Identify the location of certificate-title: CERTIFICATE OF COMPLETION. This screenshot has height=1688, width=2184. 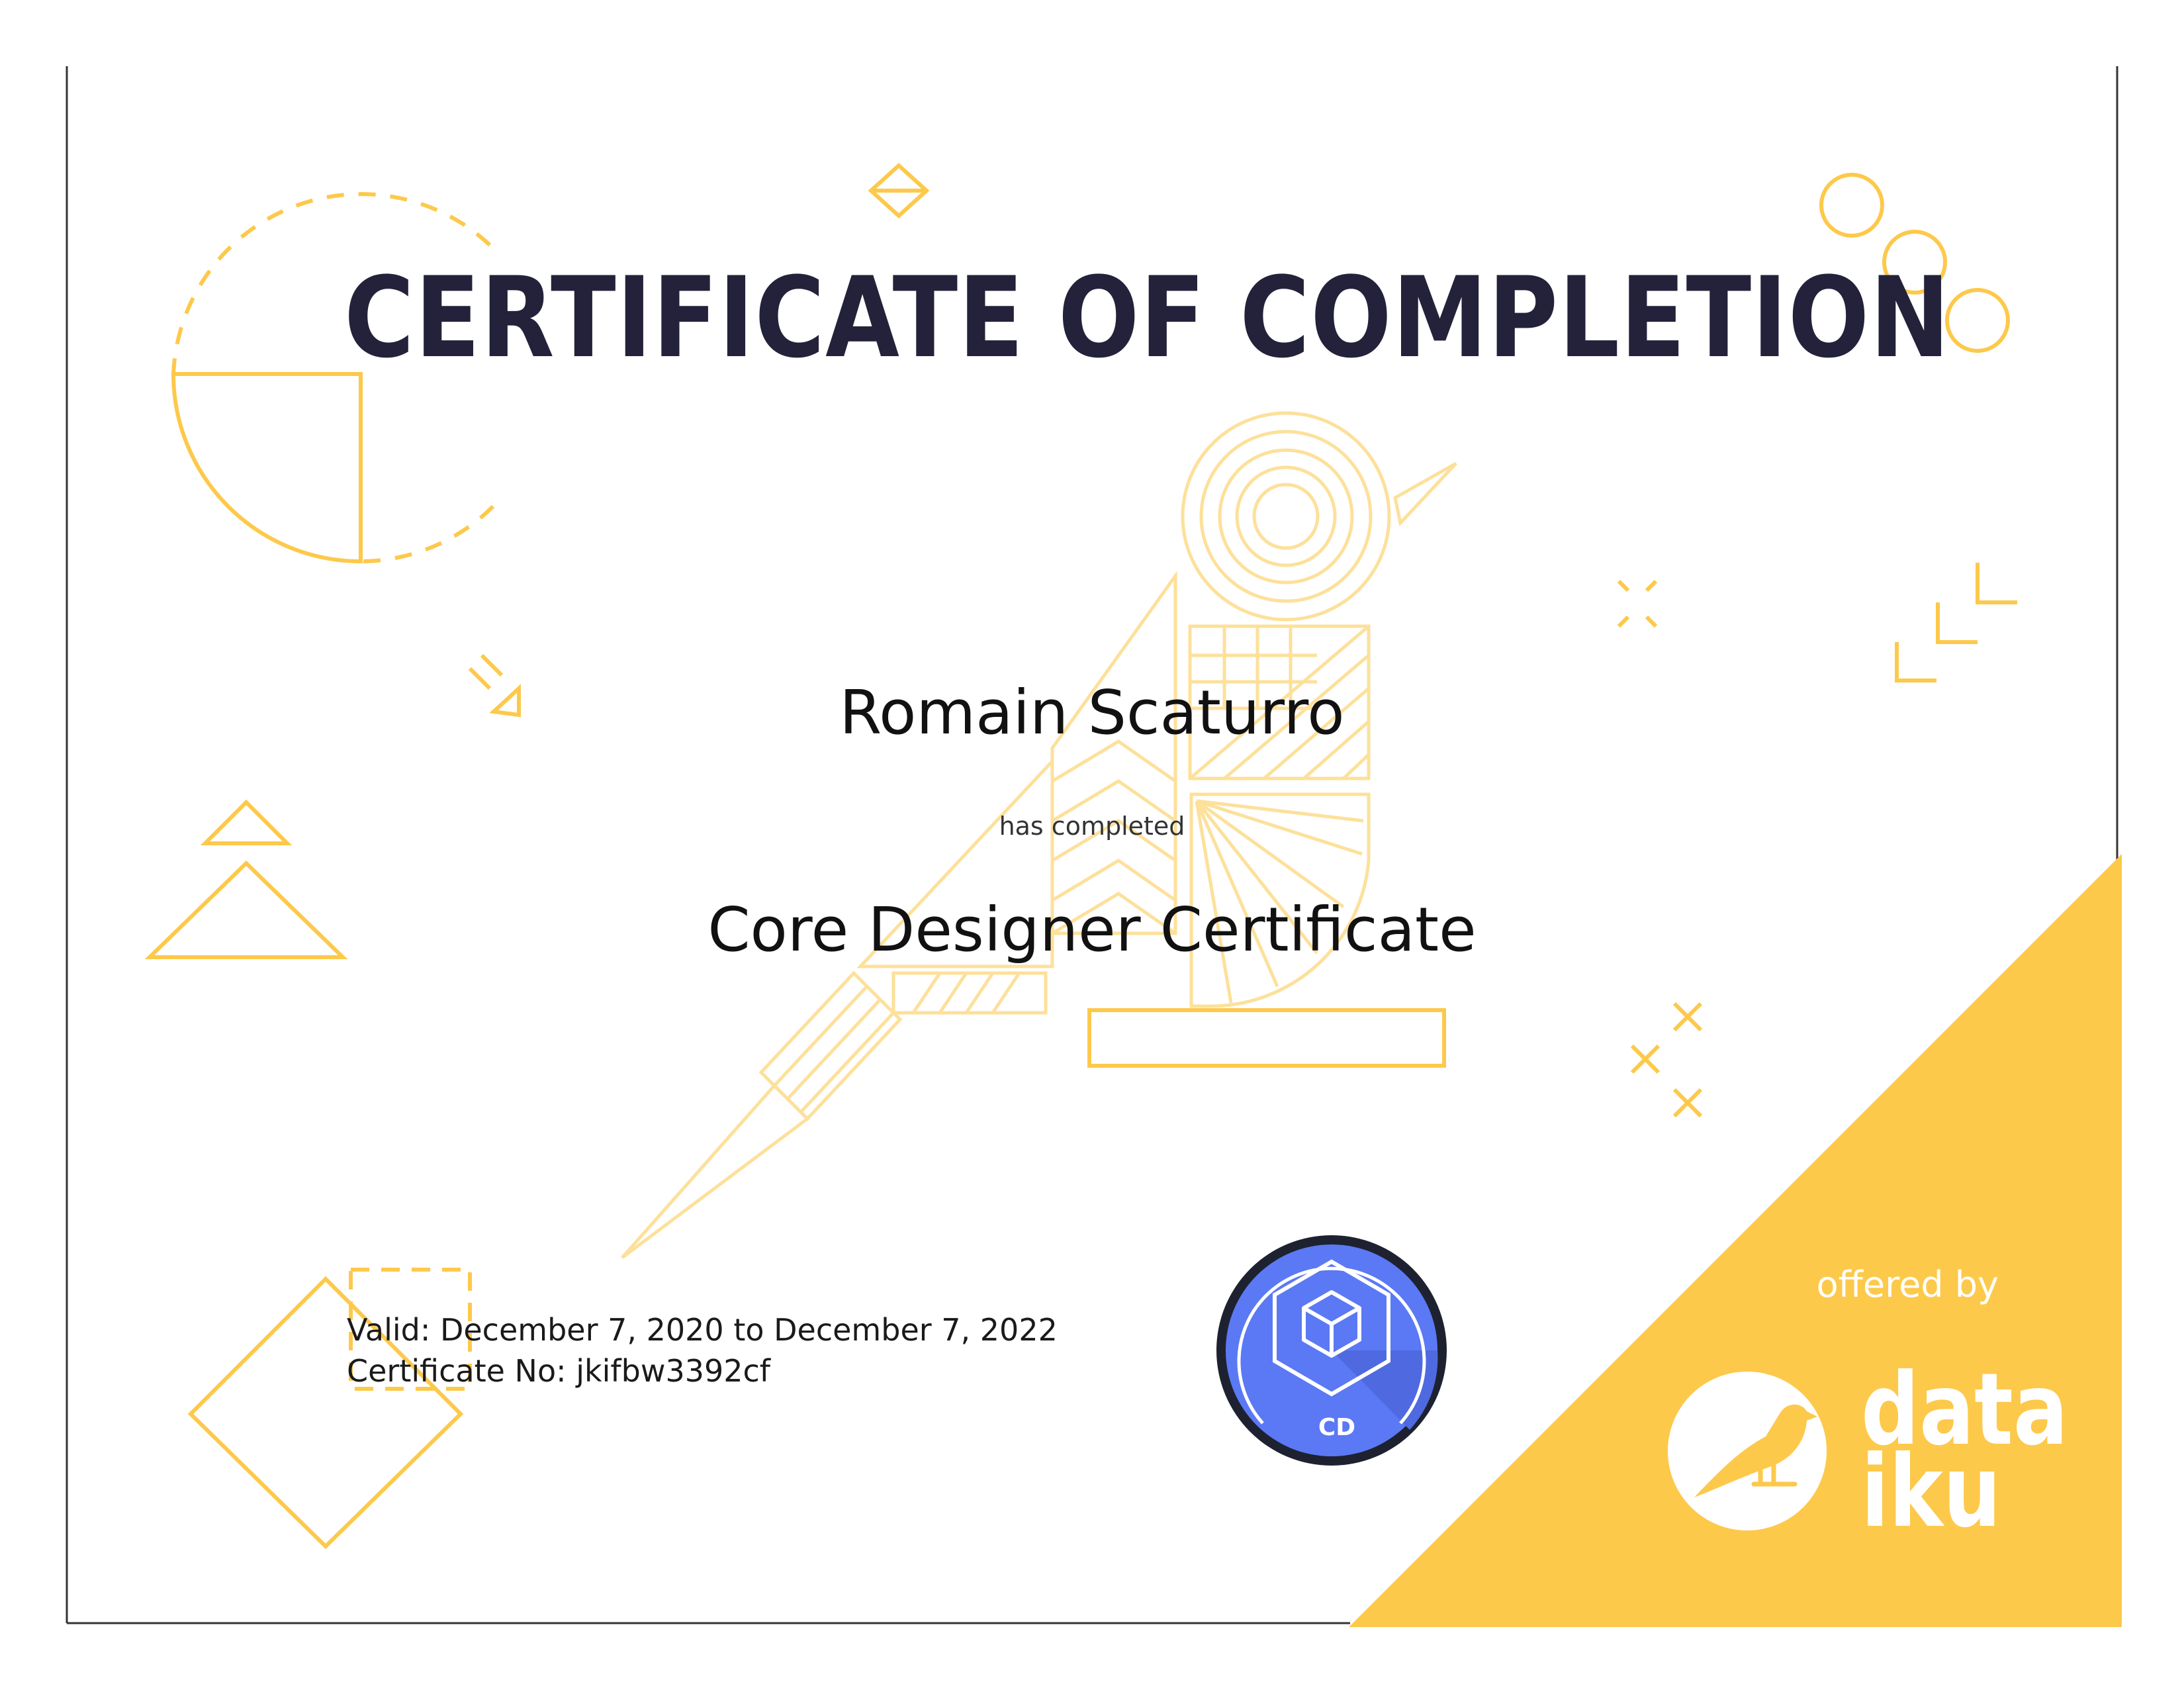
(1147, 318).